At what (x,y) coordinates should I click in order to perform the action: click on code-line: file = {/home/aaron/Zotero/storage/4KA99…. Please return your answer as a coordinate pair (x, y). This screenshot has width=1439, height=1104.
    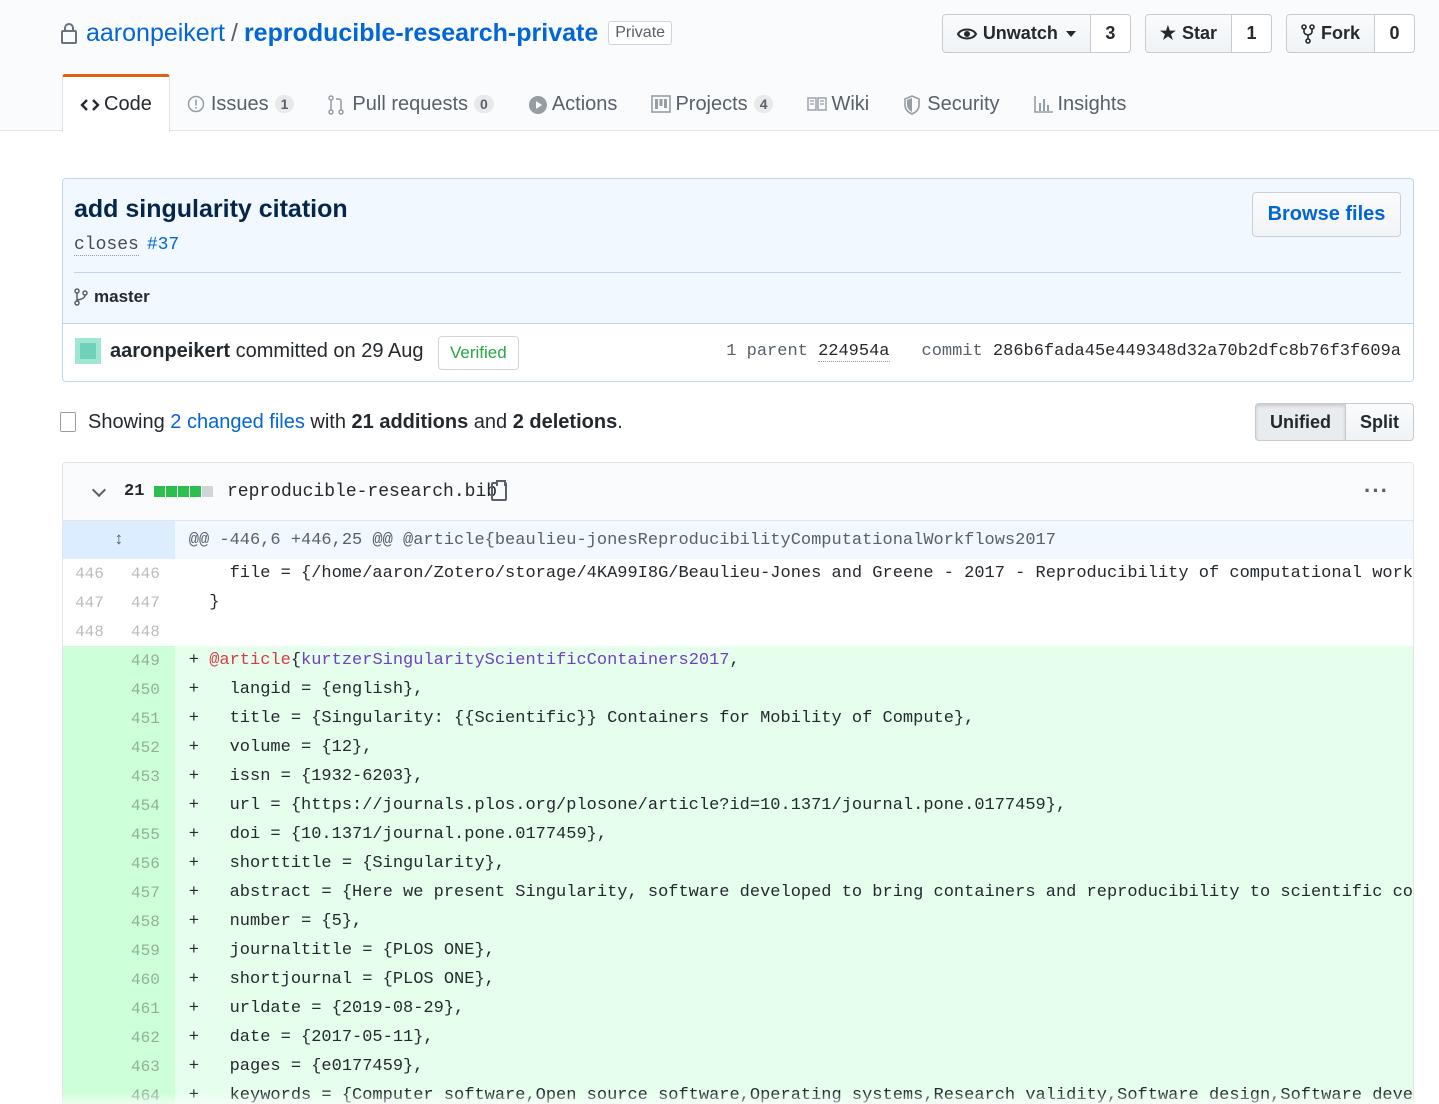
    Looking at the image, I should click on (800, 573).